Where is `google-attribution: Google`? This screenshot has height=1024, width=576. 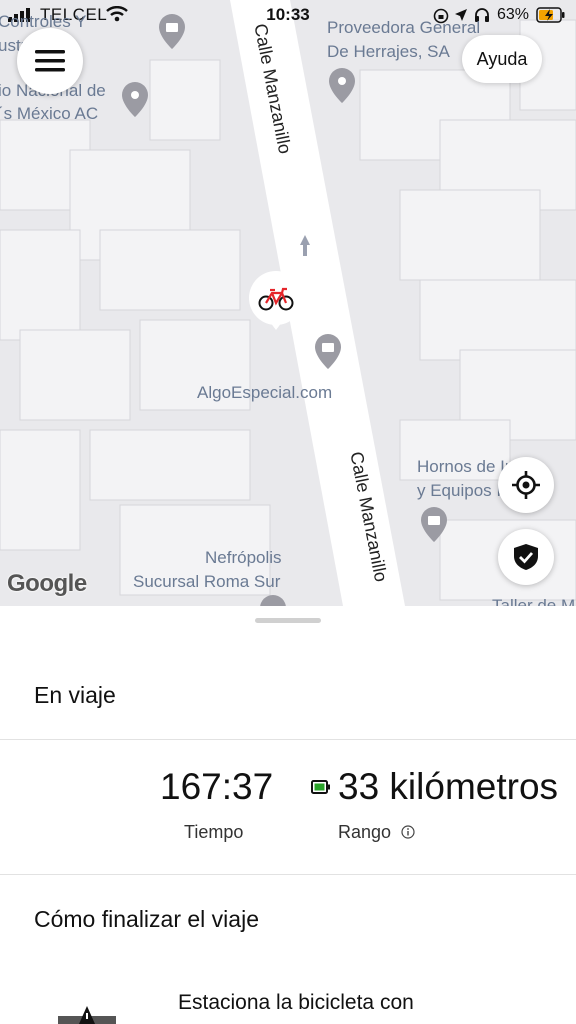 google-attribution: Google is located at coordinates (47, 583).